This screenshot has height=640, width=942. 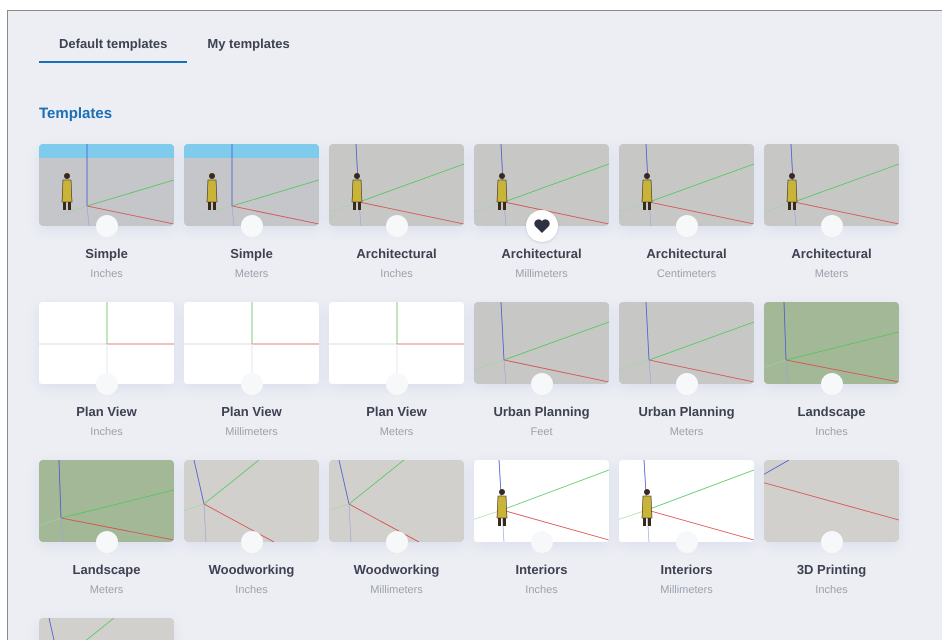 What do you see at coordinates (831, 570) in the screenshot?
I see `template-name: 3D Printing` at bounding box center [831, 570].